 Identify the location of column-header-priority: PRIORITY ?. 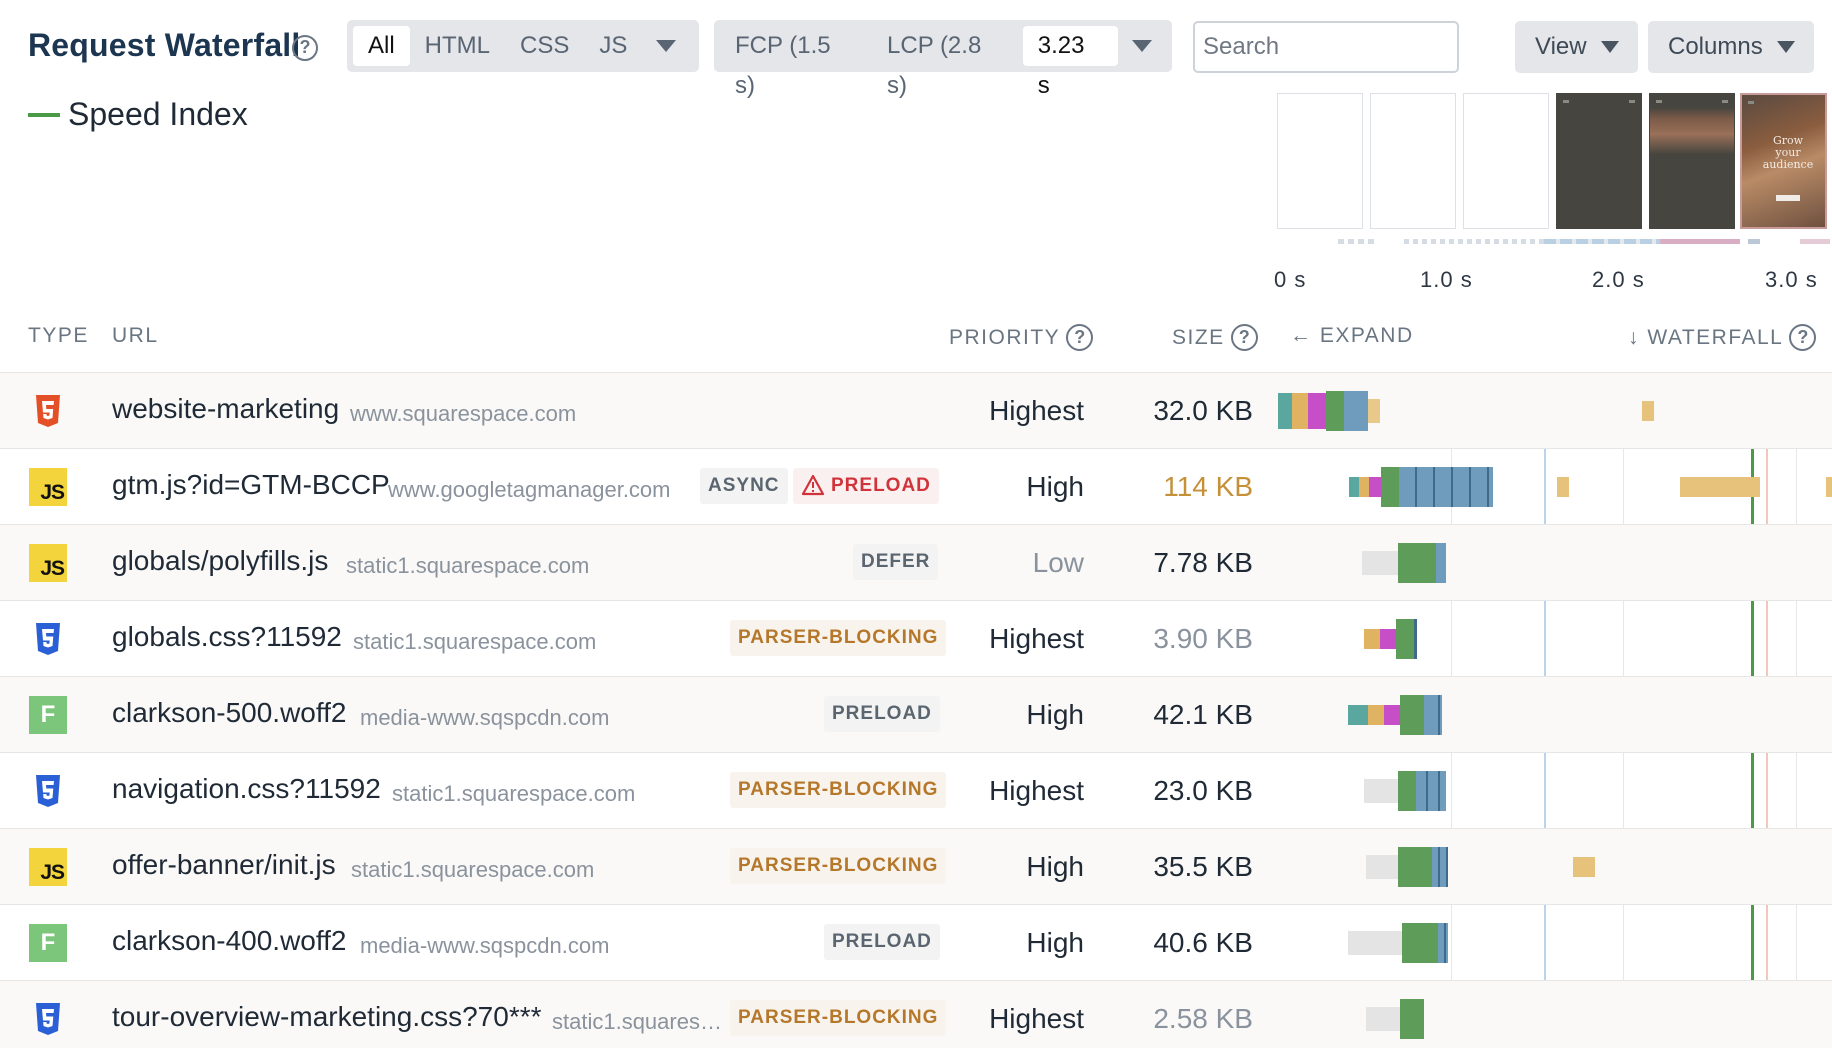
(1021, 337).